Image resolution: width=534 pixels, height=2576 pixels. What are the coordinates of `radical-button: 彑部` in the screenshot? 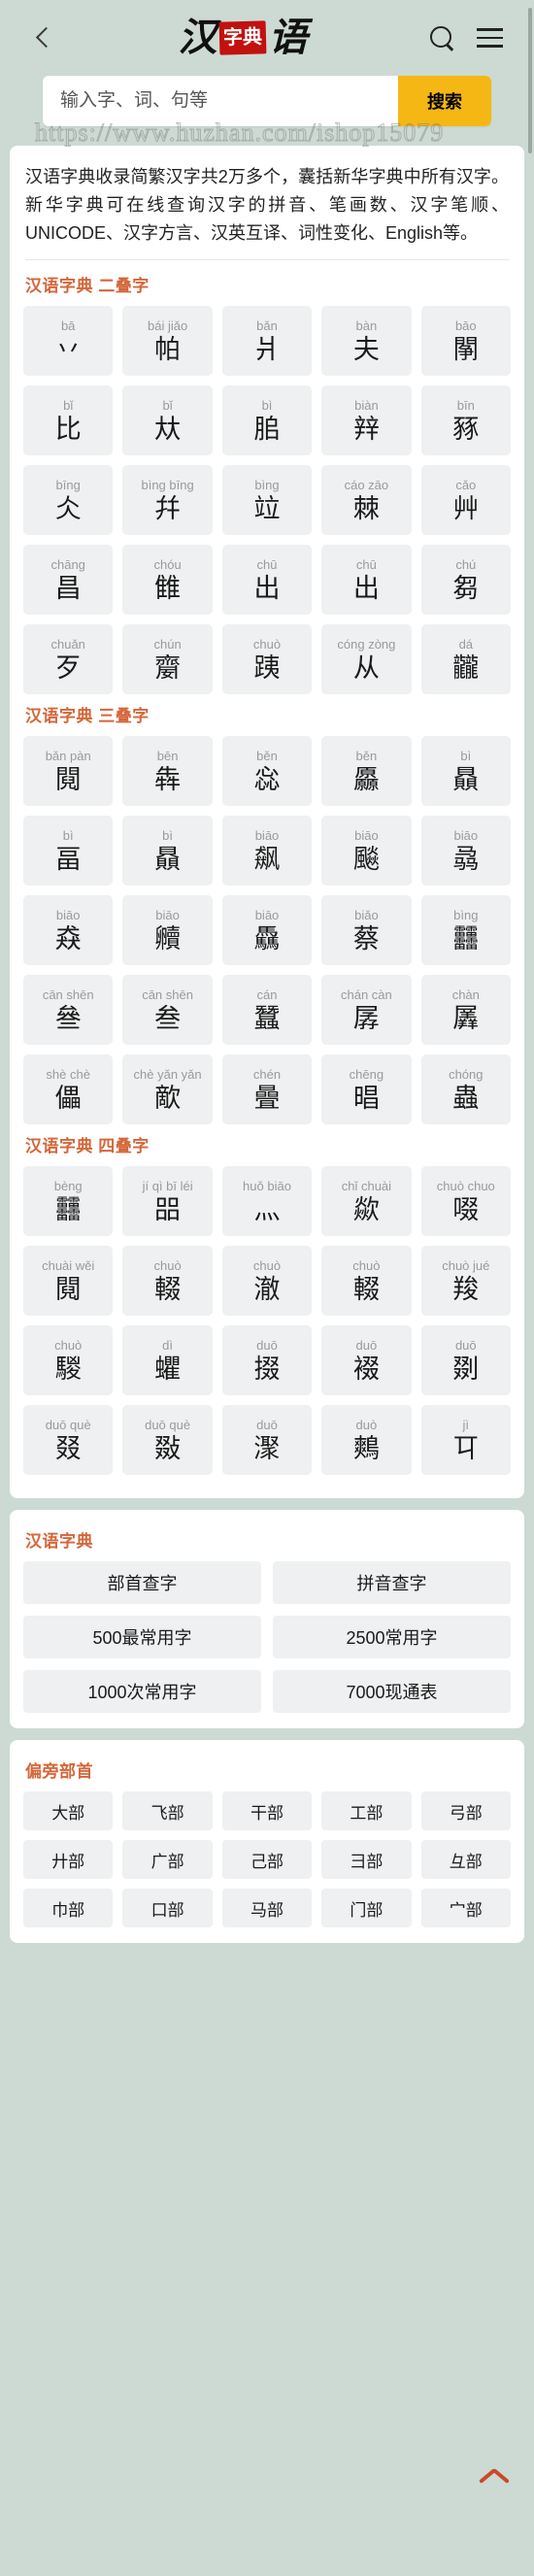 It's located at (466, 1860).